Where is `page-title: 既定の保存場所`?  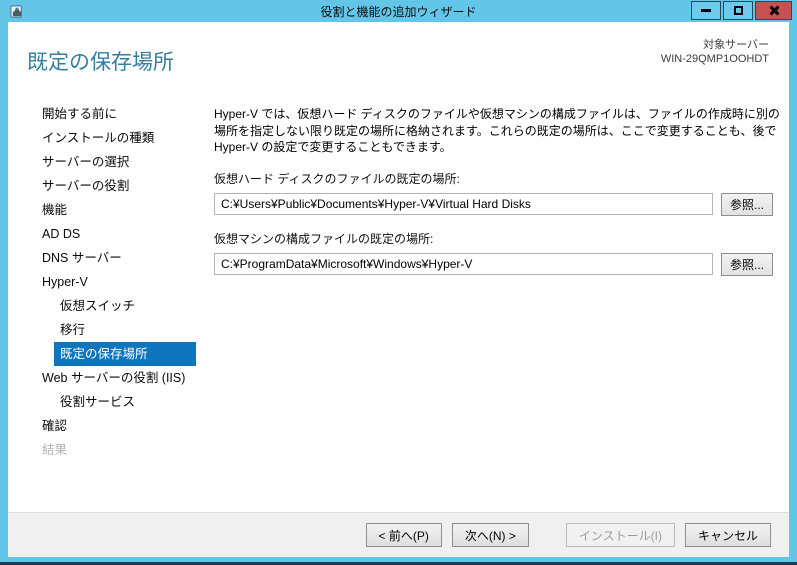
page-title: 既定の保存場所 is located at coordinates (100, 62).